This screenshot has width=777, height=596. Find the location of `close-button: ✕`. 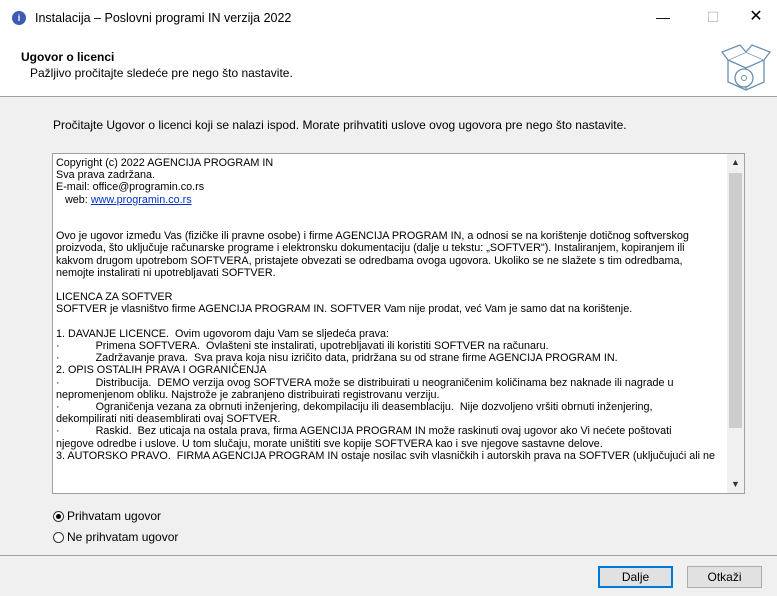

close-button: ✕ is located at coordinates (755, 17).